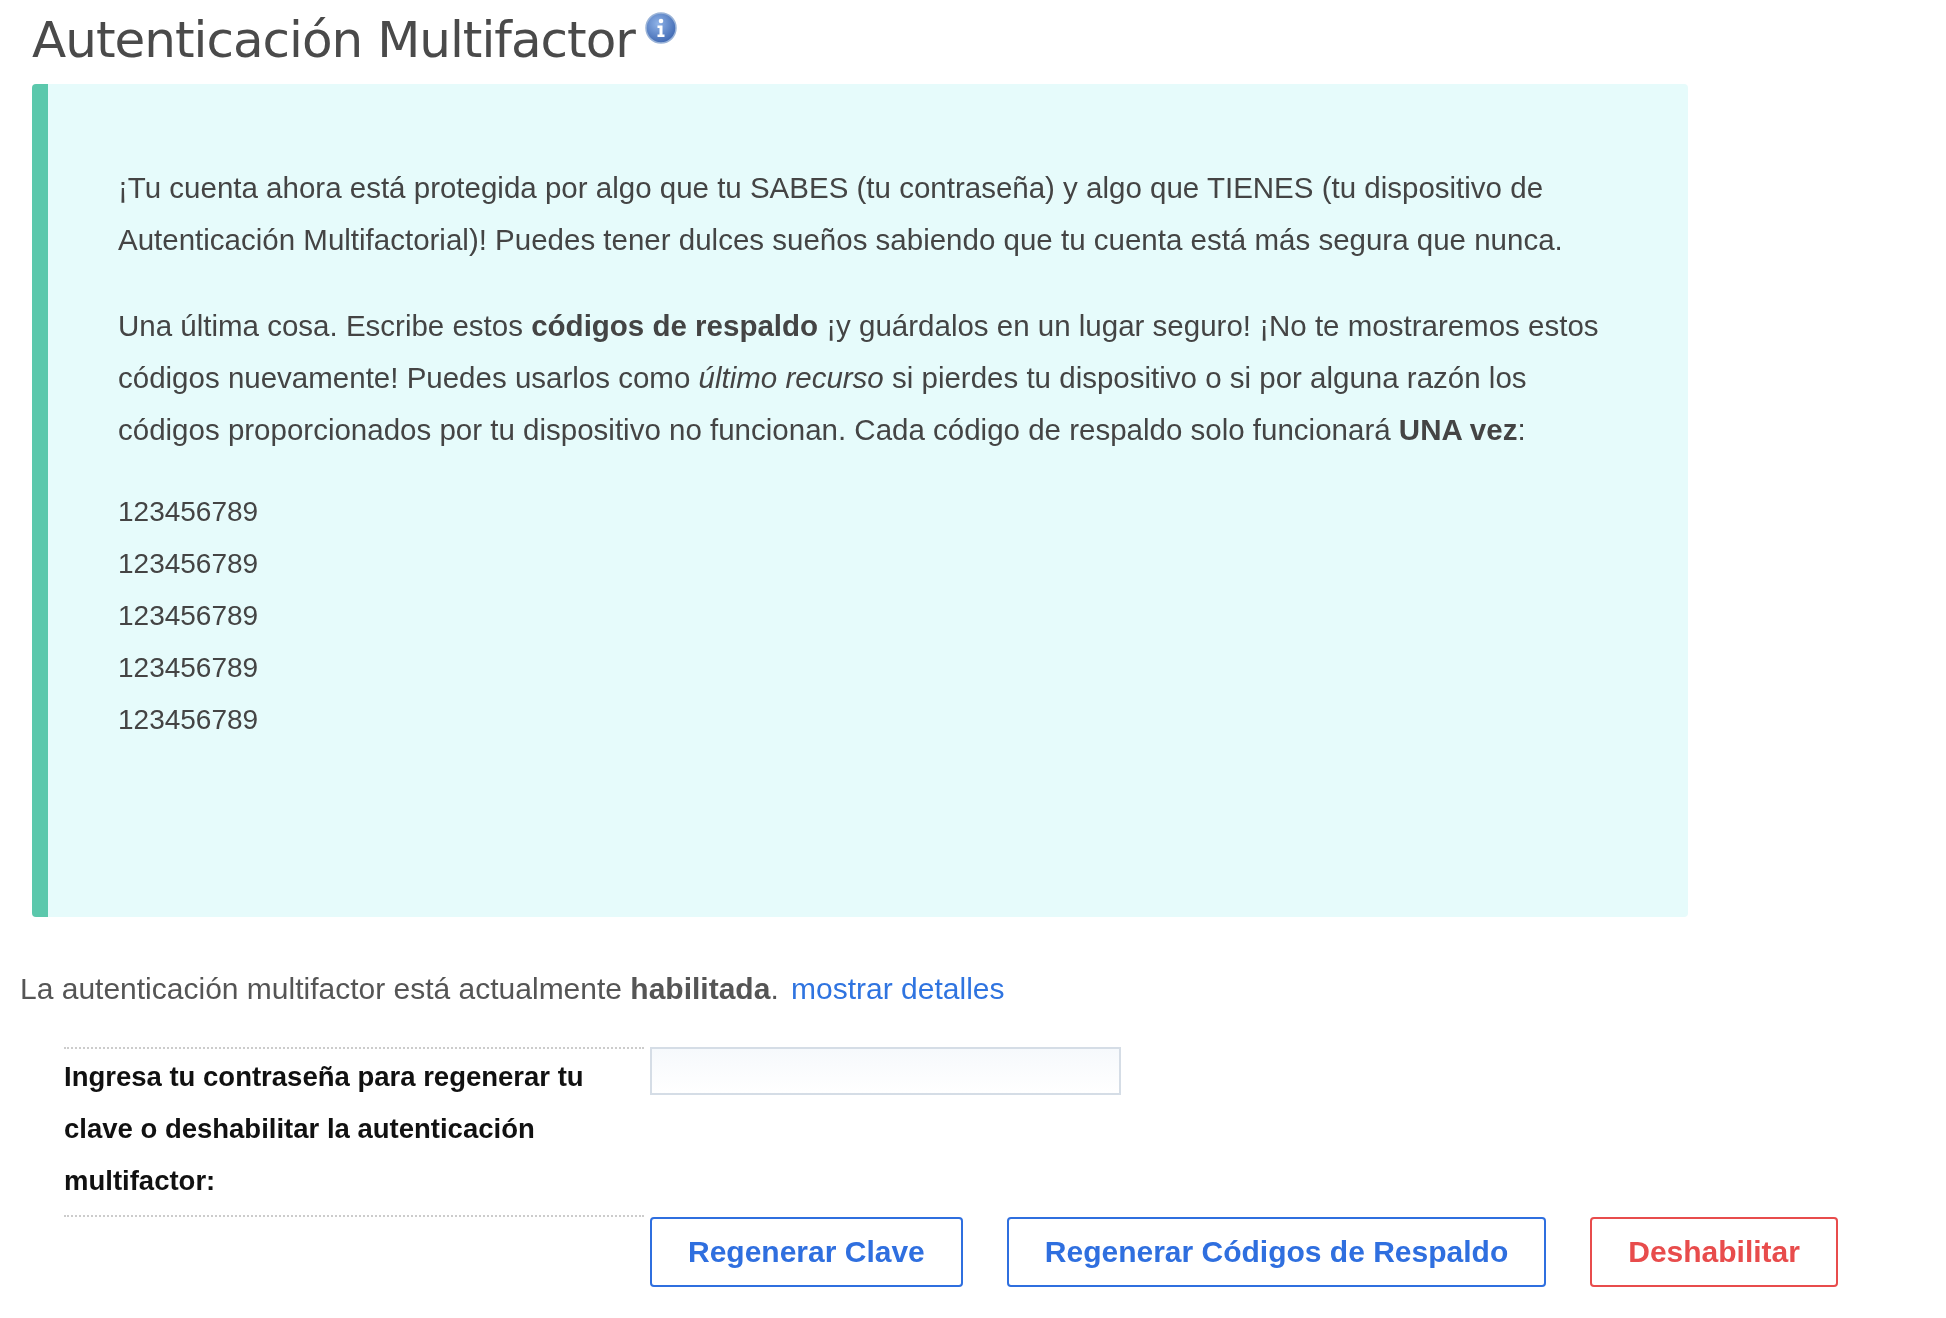 This screenshot has width=1946, height=1318. What do you see at coordinates (660, 28) in the screenshot?
I see `info-icon` at bounding box center [660, 28].